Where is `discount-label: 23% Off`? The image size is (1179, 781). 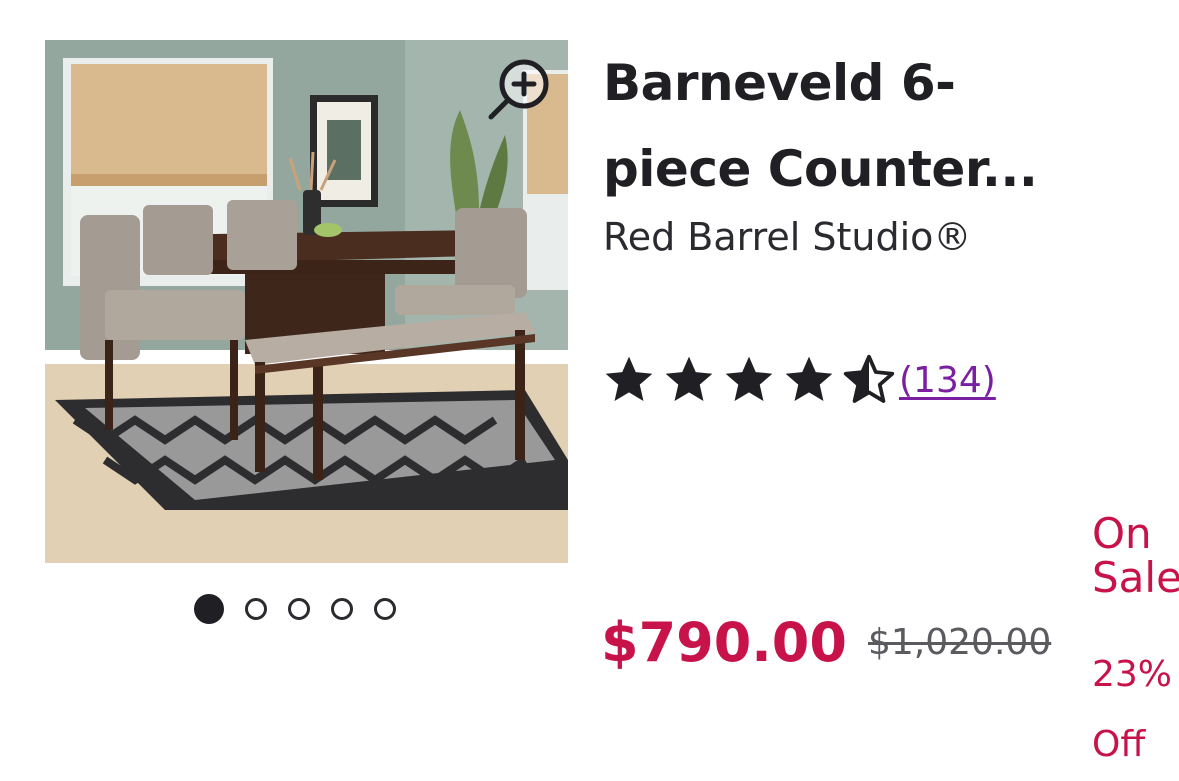
discount-label: 23% Off is located at coordinates (1132, 709).